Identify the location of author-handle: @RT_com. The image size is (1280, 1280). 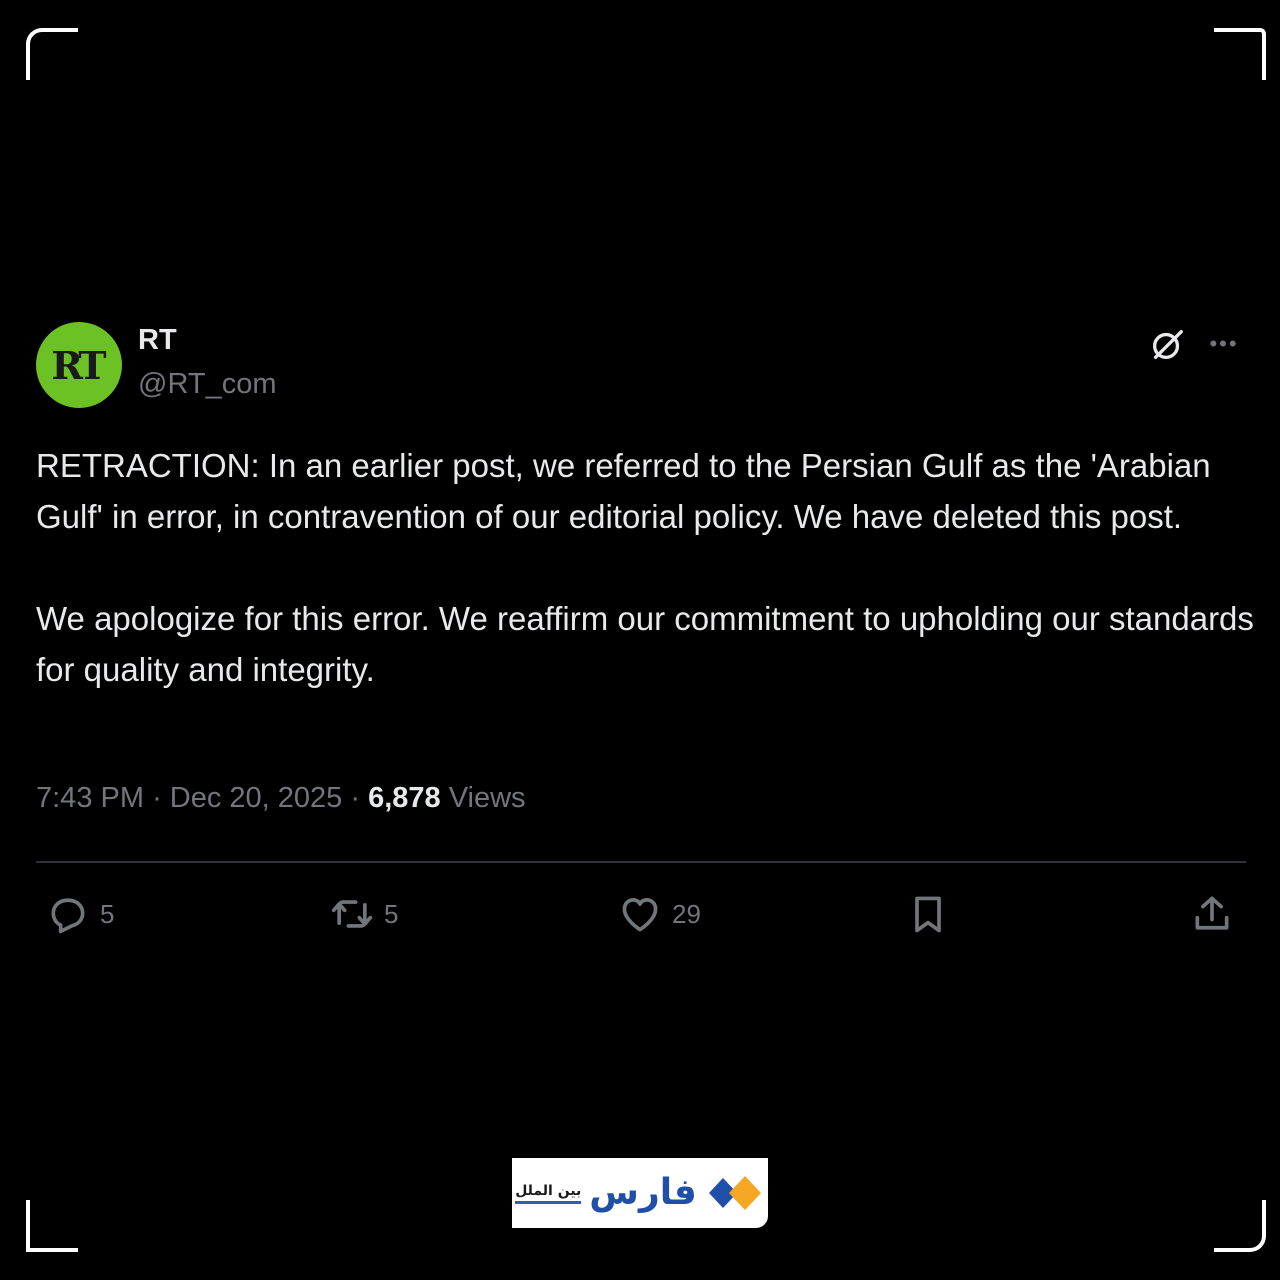
(207, 384).